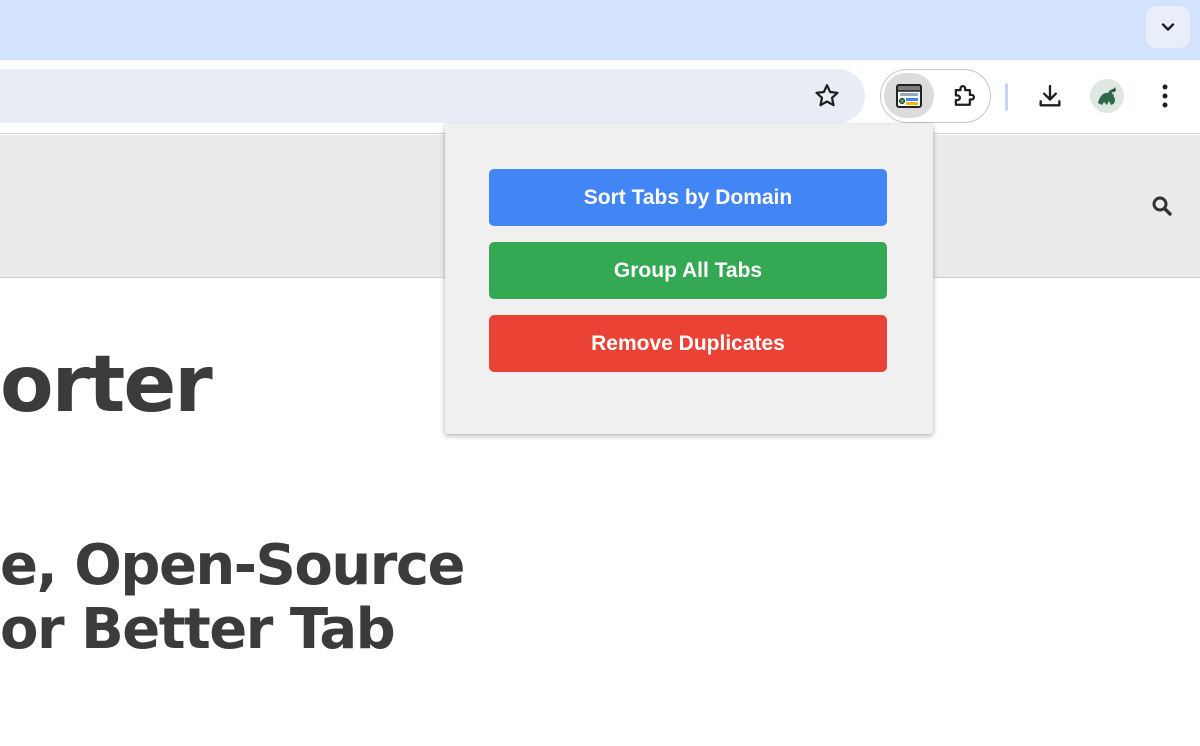 The height and width of the screenshot is (746, 1200). What do you see at coordinates (432, 96) in the screenshot?
I see `address-bar` at bounding box center [432, 96].